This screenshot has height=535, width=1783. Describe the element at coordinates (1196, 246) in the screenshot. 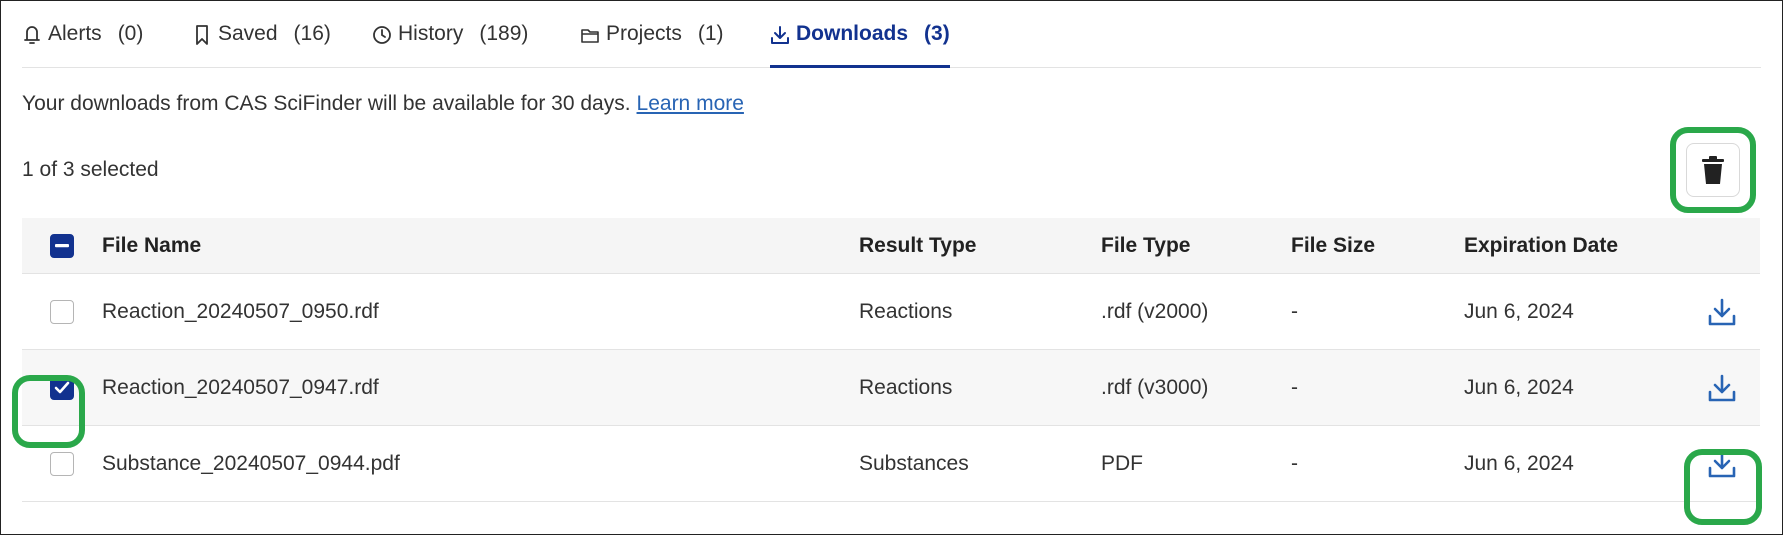

I see `header-file-type: File Type` at that location.